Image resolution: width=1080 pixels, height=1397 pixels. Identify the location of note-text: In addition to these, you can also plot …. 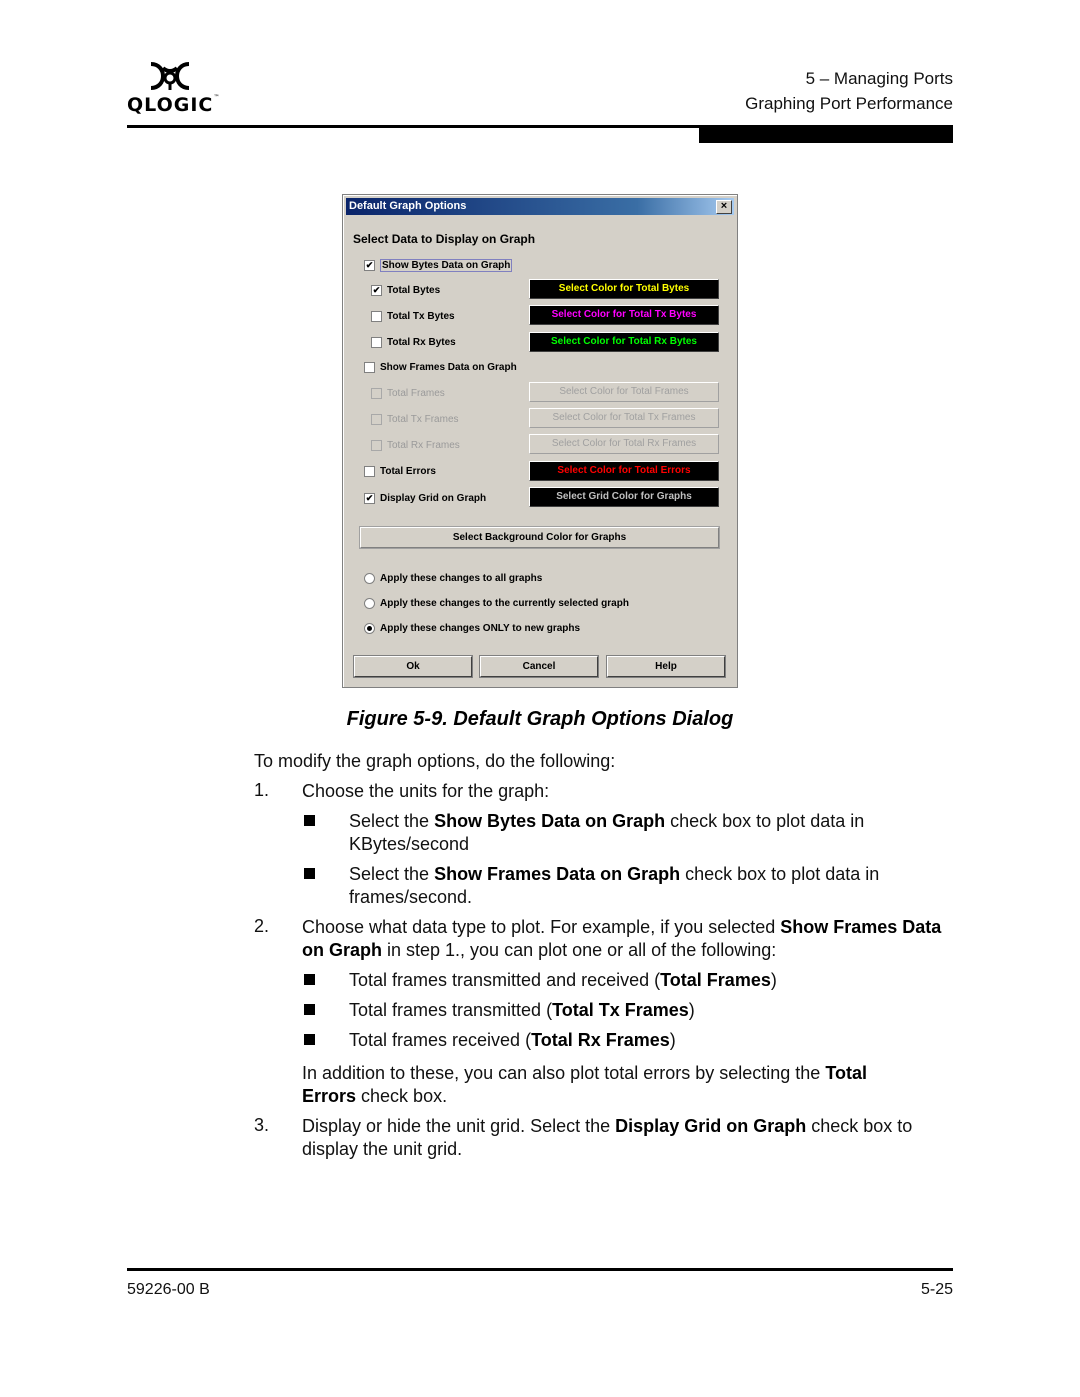
(584, 1084).